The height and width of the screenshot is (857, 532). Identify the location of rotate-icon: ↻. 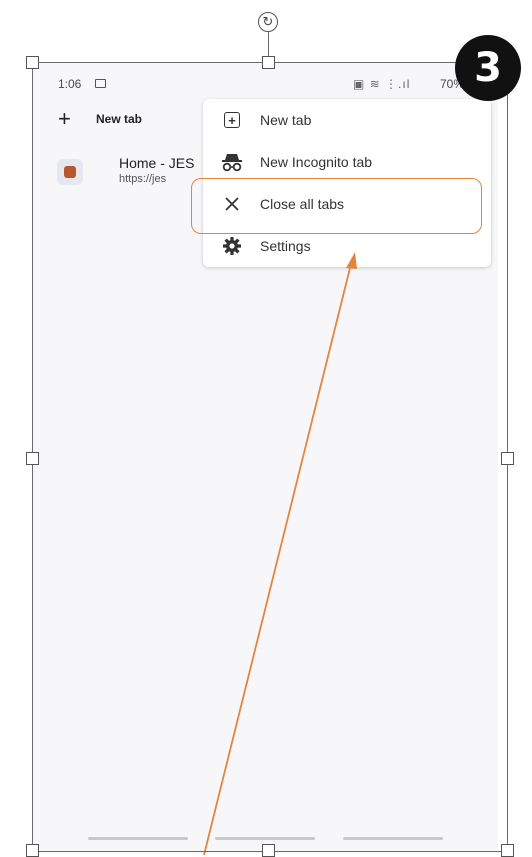
(268, 22).